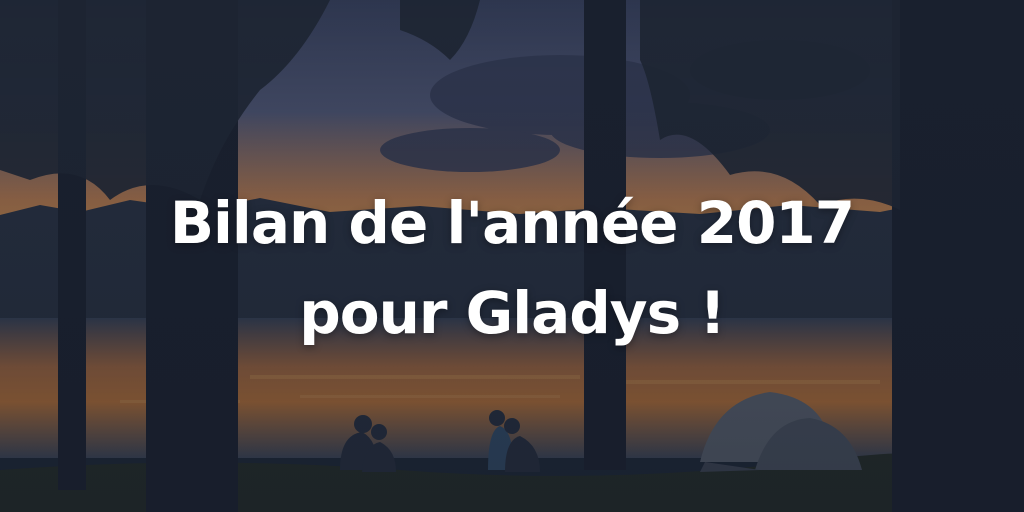 The width and height of the screenshot is (1024, 512). Describe the element at coordinates (512, 223) in the screenshot. I see `headline-line-1: Bilan de l'année 2017` at that location.